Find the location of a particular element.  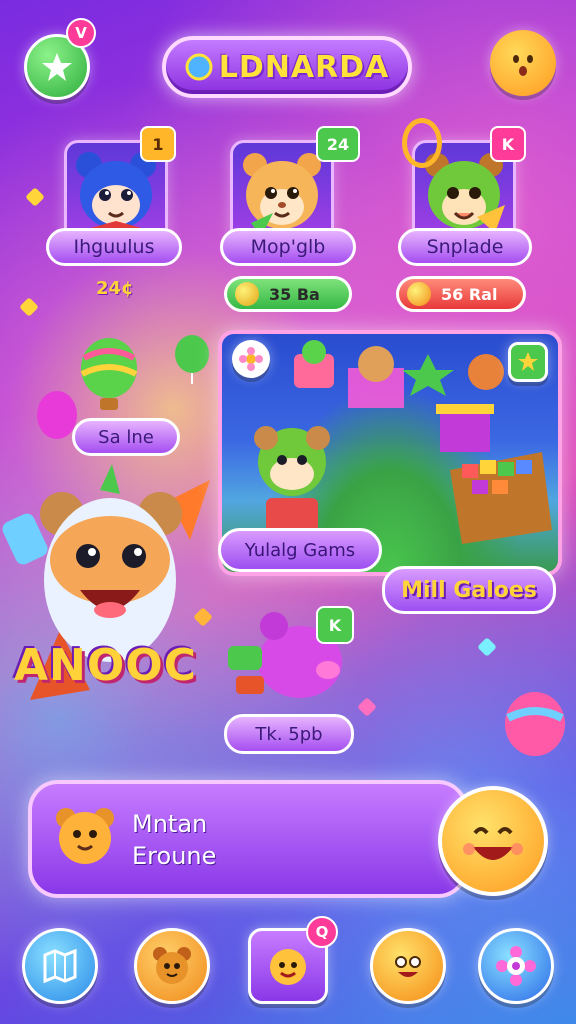

character-sublabel: 24¢ is located at coordinates (115, 288).